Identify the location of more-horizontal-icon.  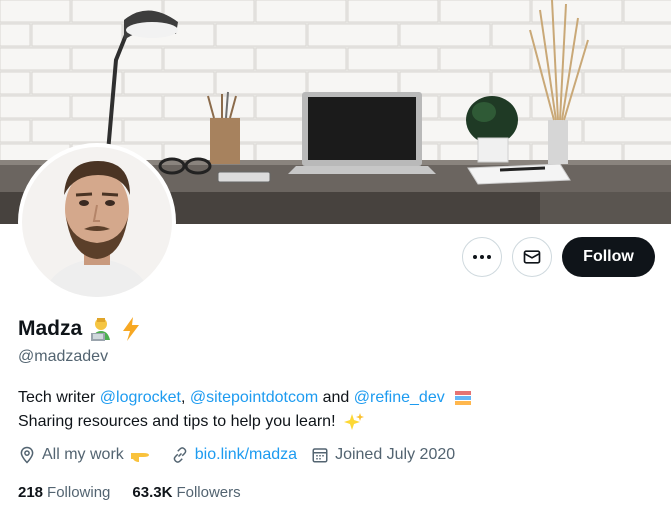
(482, 257).